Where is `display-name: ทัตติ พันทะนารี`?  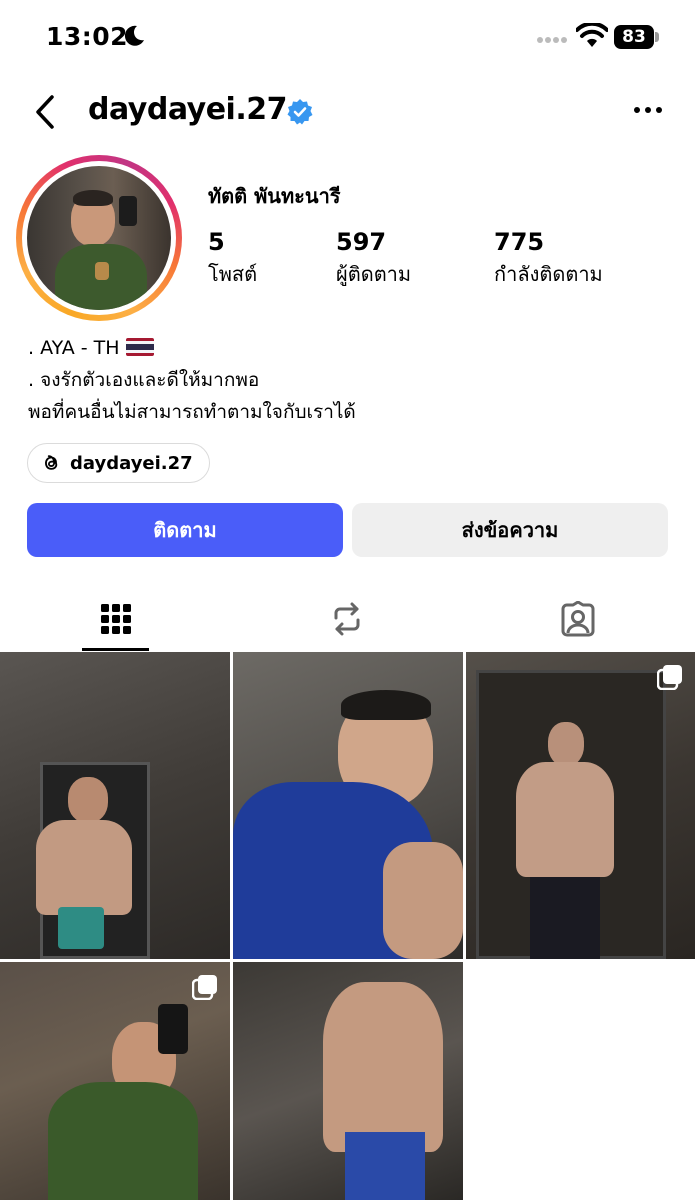 display-name: ทัตติ พันทะนารี is located at coordinates (274, 196).